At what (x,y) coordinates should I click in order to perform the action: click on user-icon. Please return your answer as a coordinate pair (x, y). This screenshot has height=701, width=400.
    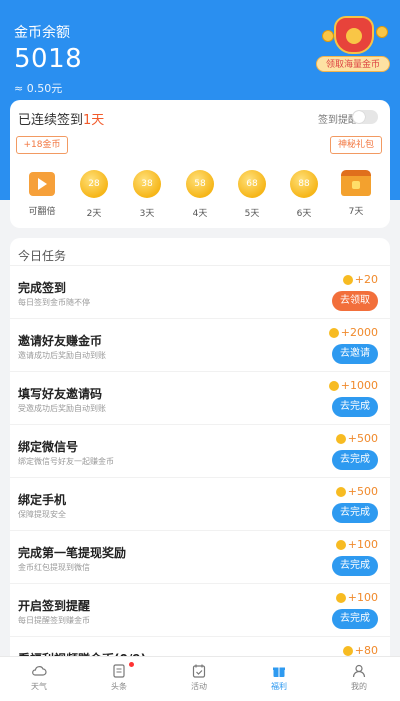
    Looking at the image, I should click on (359, 671).